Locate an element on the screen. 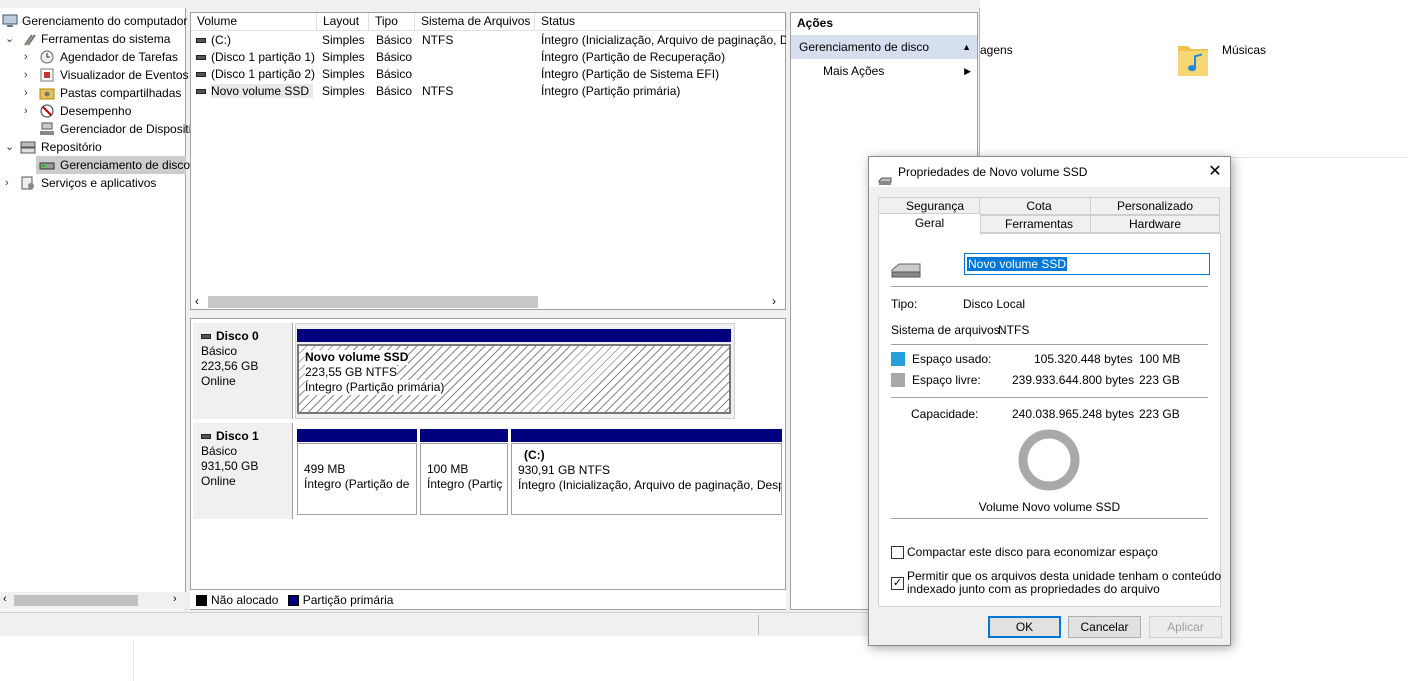 The image size is (1408, 681). legend-swatch-unallocated is located at coordinates (201, 601).